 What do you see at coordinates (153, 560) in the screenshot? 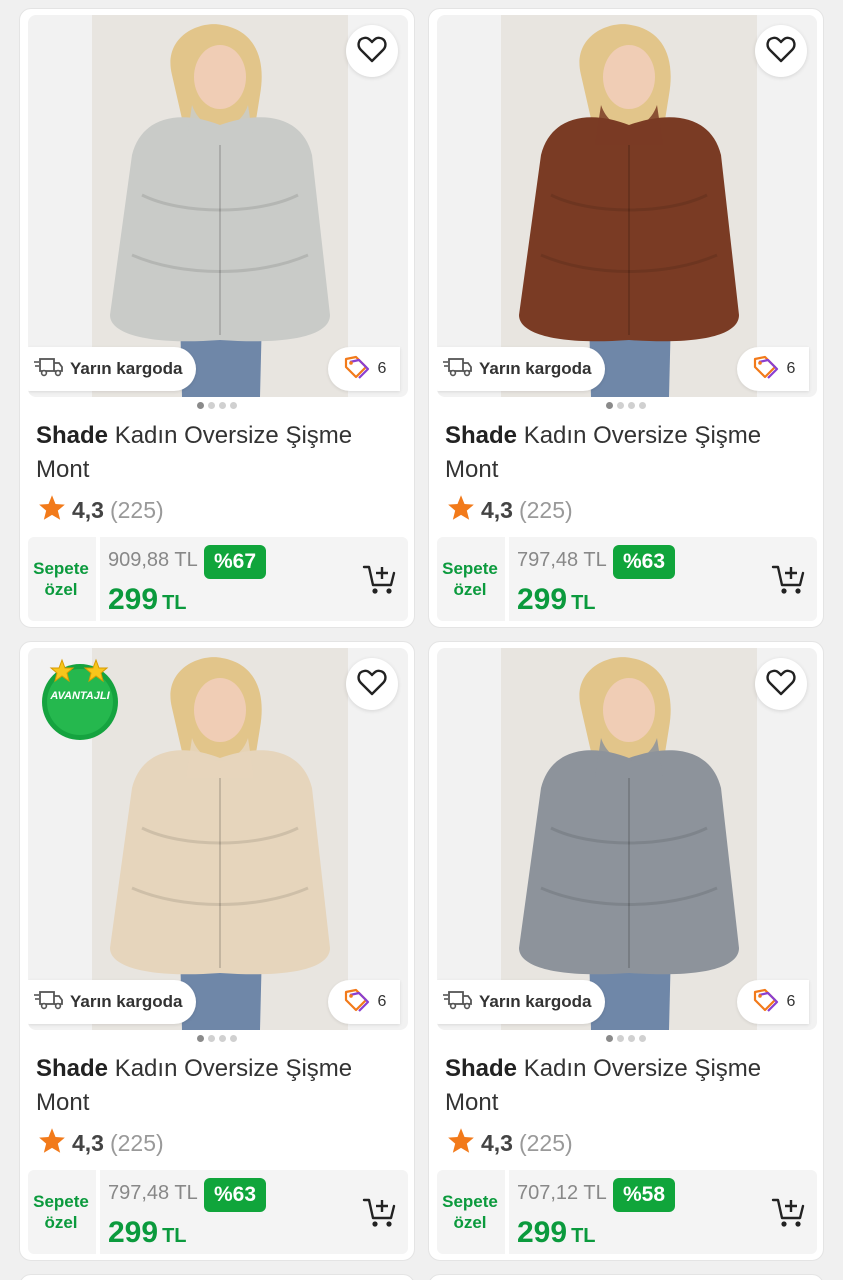
I see `old-price: 909,88 TL` at bounding box center [153, 560].